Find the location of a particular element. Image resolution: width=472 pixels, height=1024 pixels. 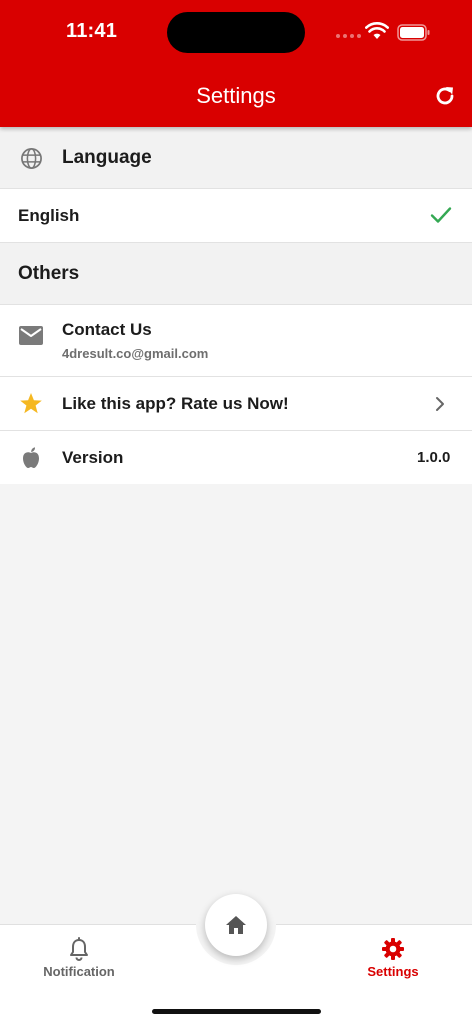

battery-icon is located at coordinates (413, 32).